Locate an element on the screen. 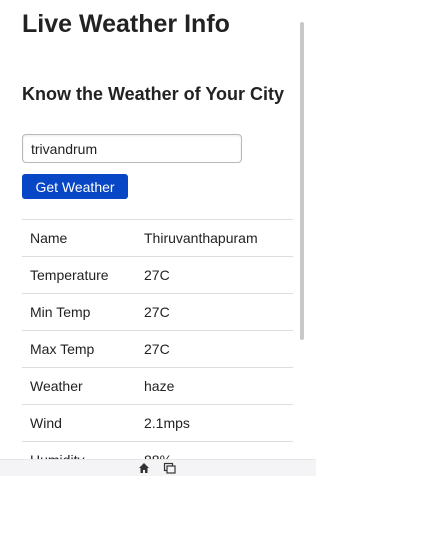  weather-label: Max Temp is located at coordinates (79, 349).